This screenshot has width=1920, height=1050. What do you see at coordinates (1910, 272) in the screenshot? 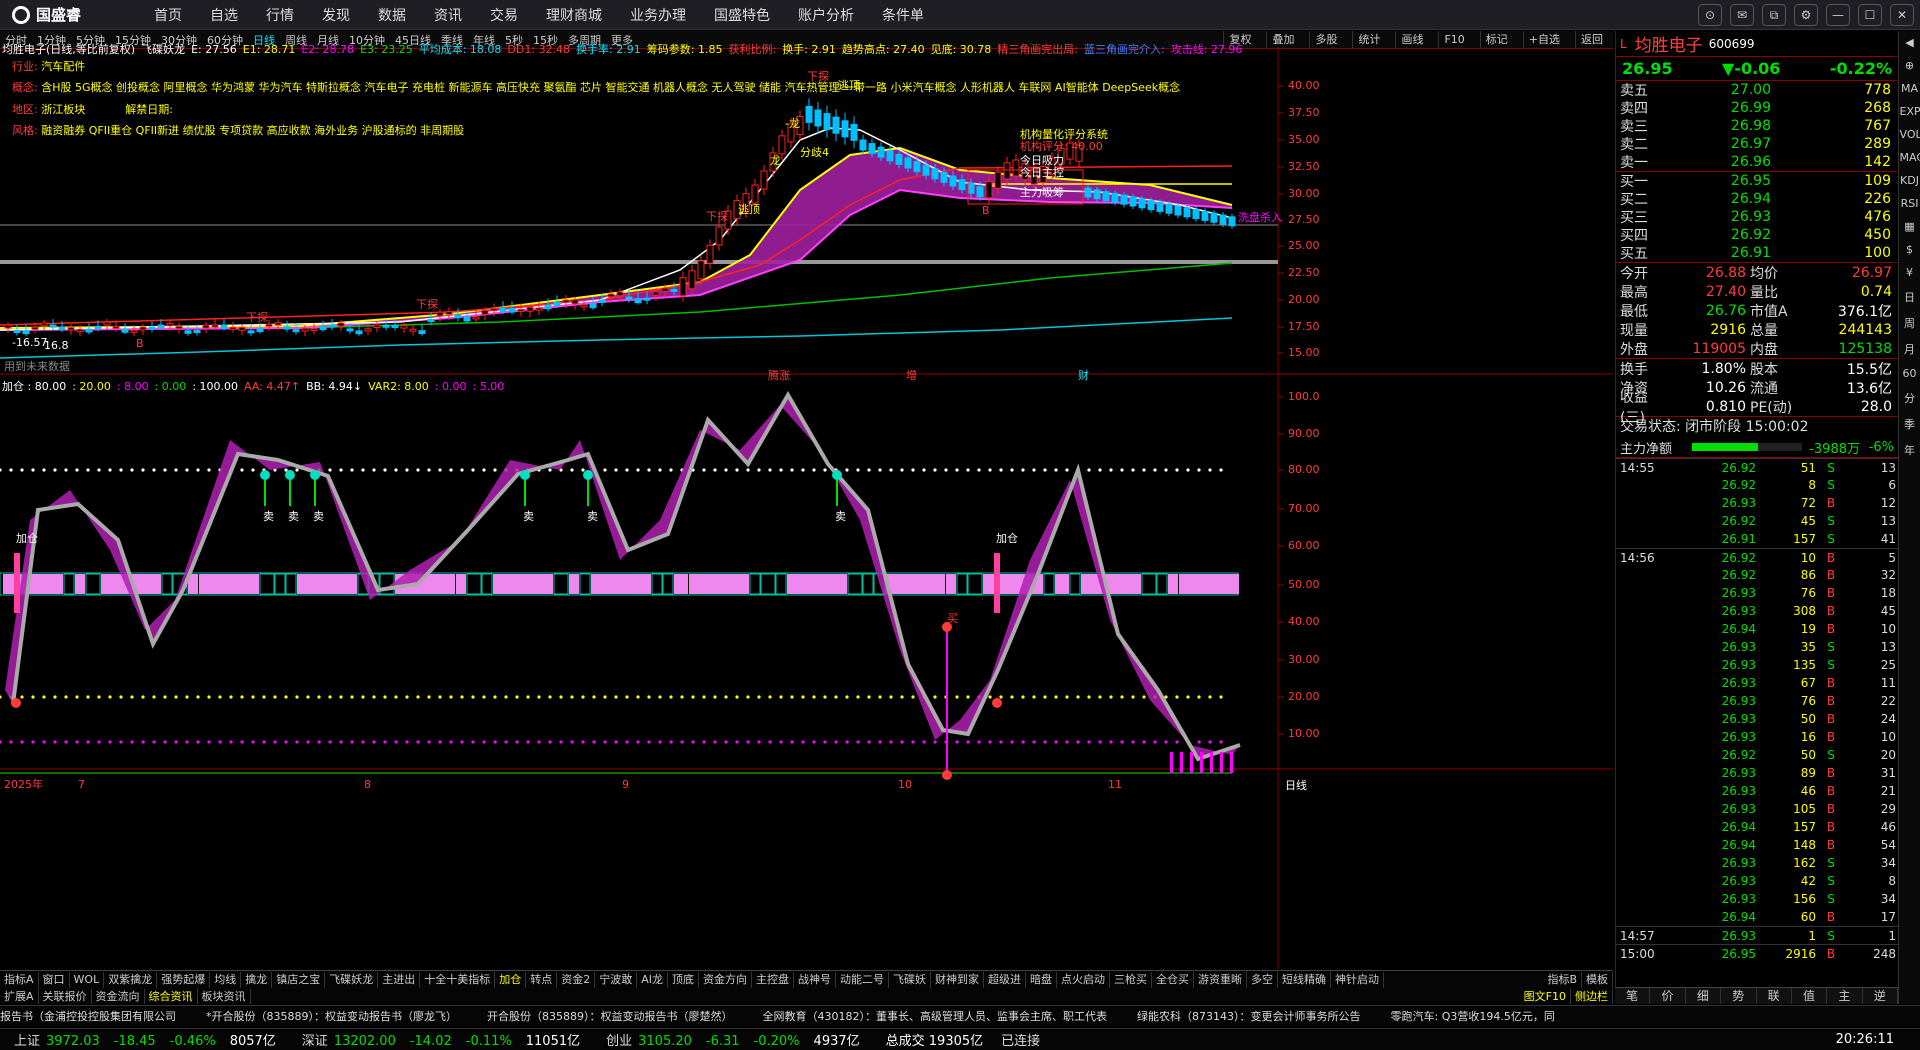
I see `side-tab-10: ¥` at bounding box center [1910, 272].